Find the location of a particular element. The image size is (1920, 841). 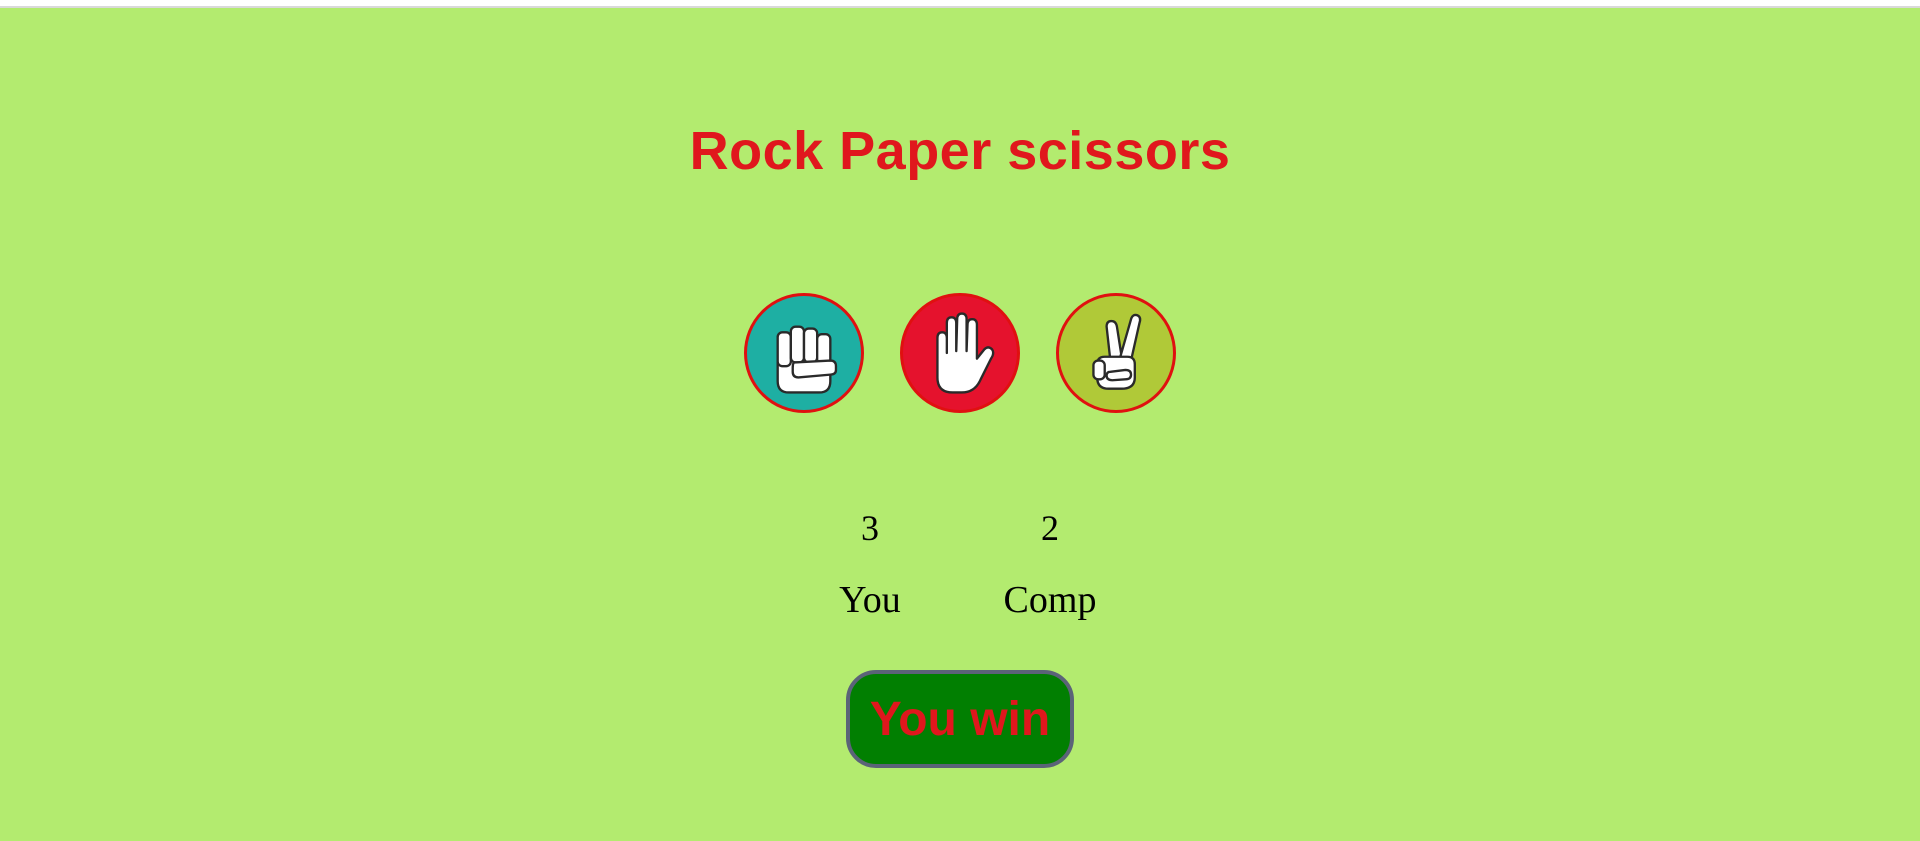

result-message: You win is located at coordinates (960, 719).